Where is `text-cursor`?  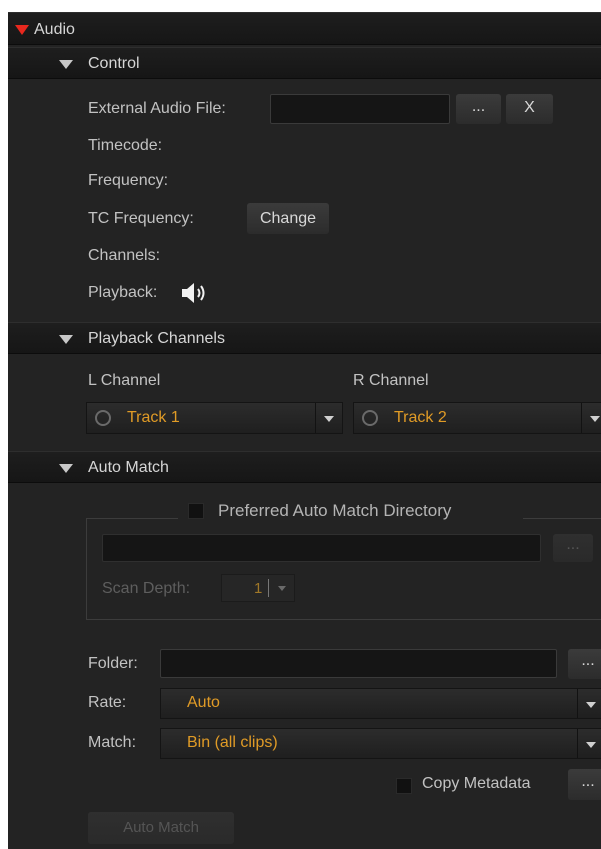
text-cursor is located at coordinates (268, 588).